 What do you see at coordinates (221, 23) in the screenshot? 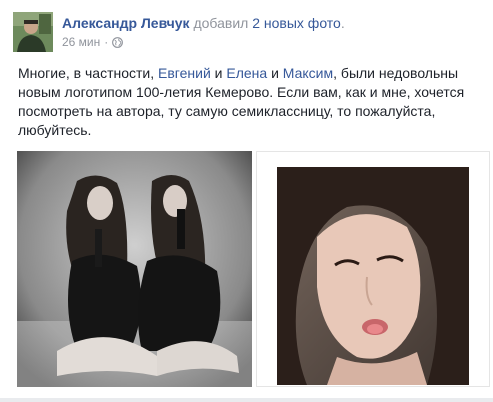
I see `post-action-text: добавил` at bounding box center [221, 23].